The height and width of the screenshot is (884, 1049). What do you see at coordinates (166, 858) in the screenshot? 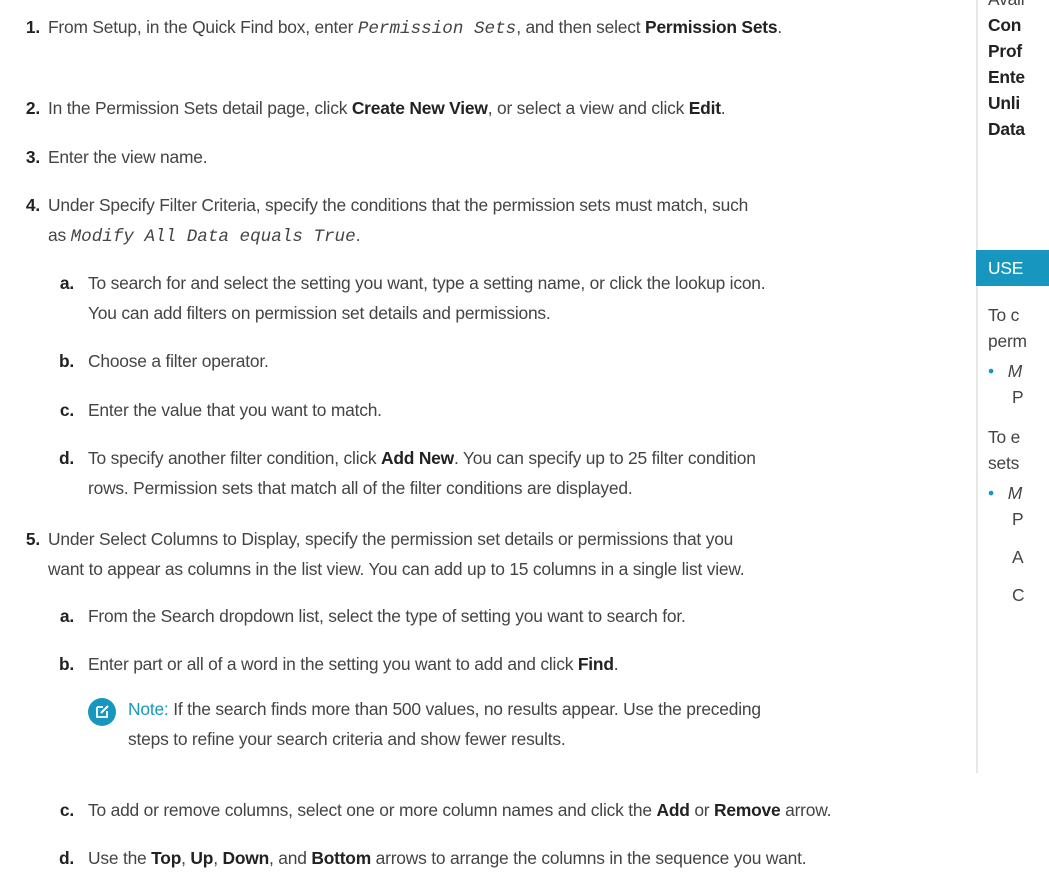
I see `ui-term: Top` at bounding box center [166, 858].